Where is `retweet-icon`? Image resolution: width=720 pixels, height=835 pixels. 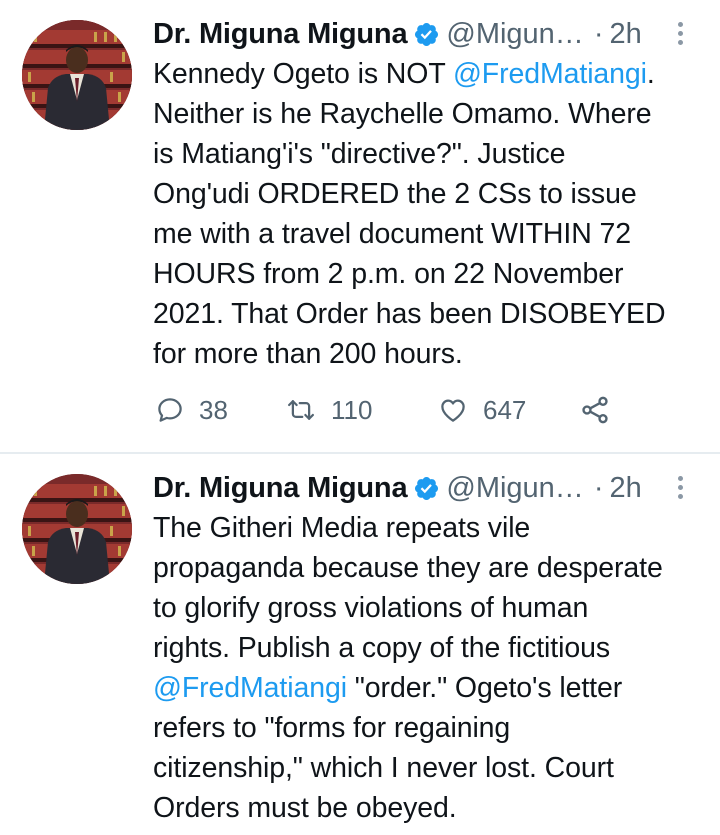
retweet-icon is located at coordinates (301, 410).